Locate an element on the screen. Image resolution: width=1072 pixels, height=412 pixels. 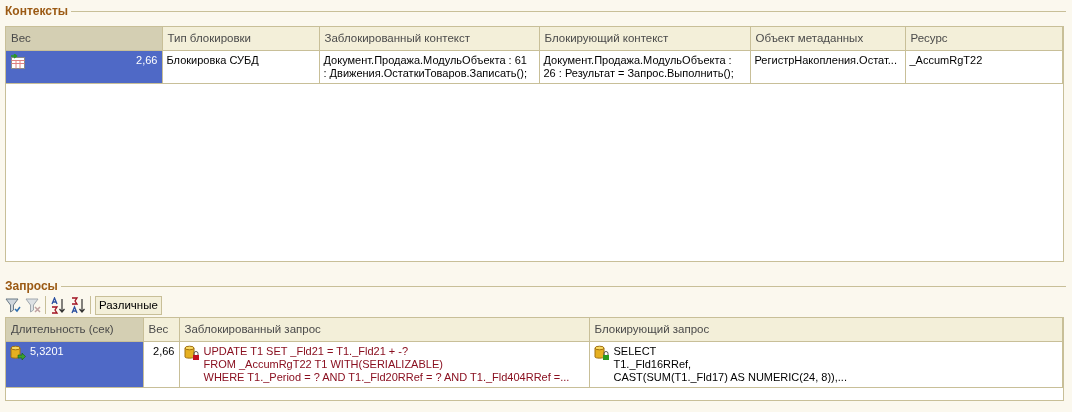
table-cell: 5,3201 is located at coordinates (47, 352).